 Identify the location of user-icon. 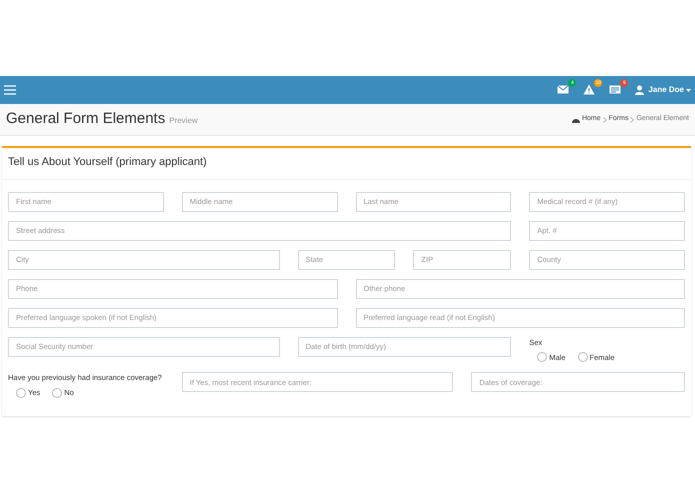
(639, 90).